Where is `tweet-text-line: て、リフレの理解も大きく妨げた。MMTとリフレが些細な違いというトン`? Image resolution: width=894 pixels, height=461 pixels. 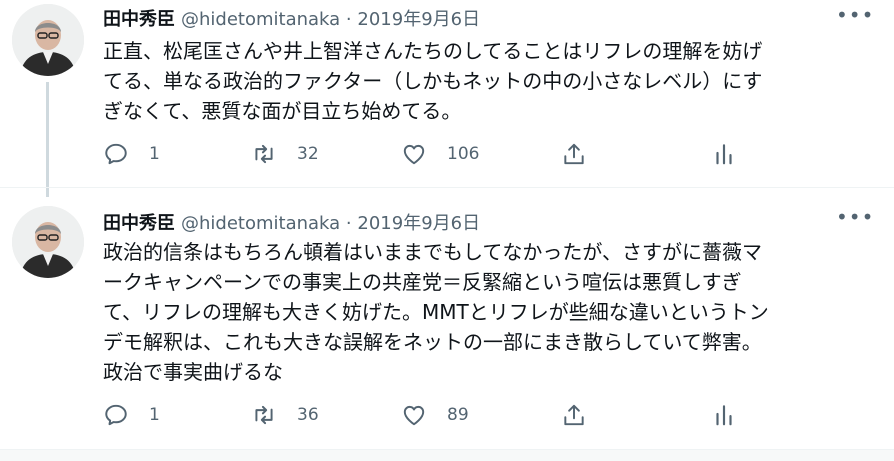 tweet-text-line: て、リフレの理解も大きく妨げた。MMTとリフレが些細な違いというトン is located at coordinates (436, 312).